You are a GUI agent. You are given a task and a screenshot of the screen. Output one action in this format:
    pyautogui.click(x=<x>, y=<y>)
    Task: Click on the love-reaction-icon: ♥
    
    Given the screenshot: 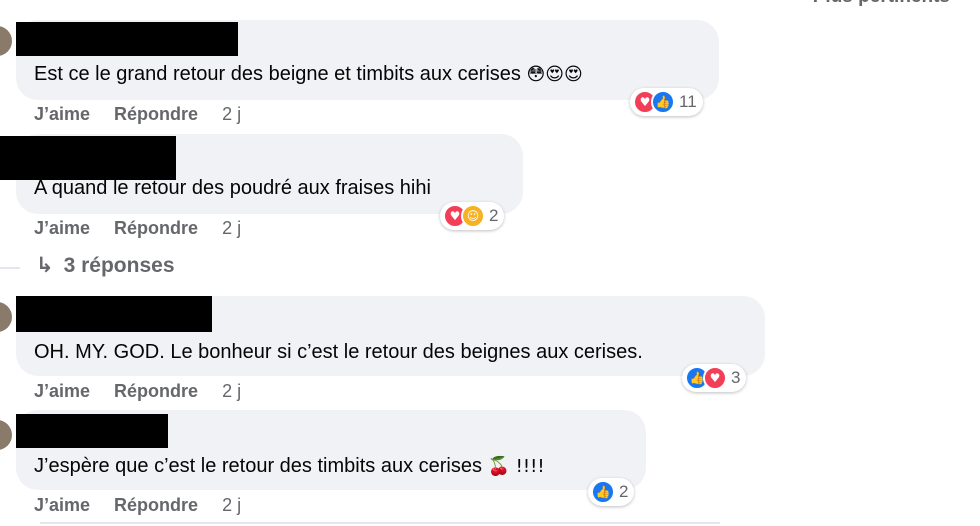 What is the action you would take?
    pyautogui.click(x=715, y=378)
    